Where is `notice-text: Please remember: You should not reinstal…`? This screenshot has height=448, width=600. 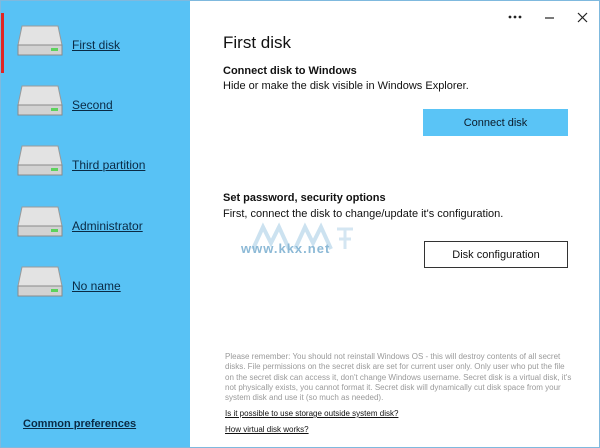
notice-text: Please remember: You should not reinstal… is located at coordinates (398, 377).